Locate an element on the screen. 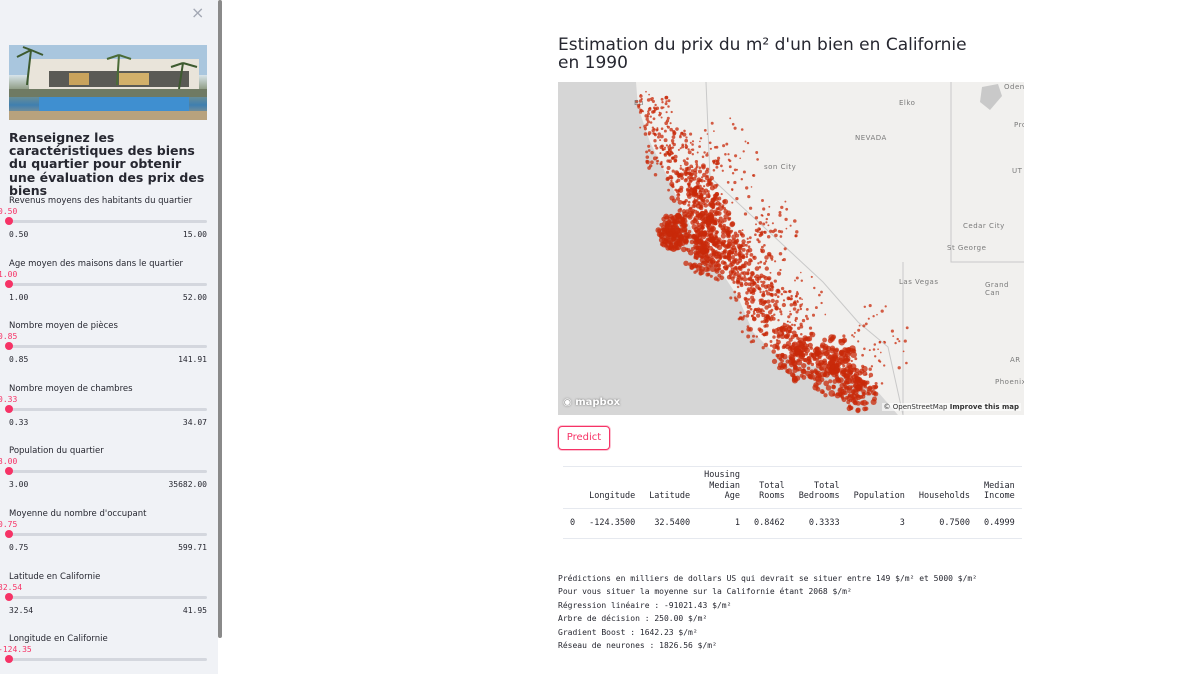  slider-latitude: Latitude en Californie 32.54 32.54 41.95 is located at coordinates (109, 603).